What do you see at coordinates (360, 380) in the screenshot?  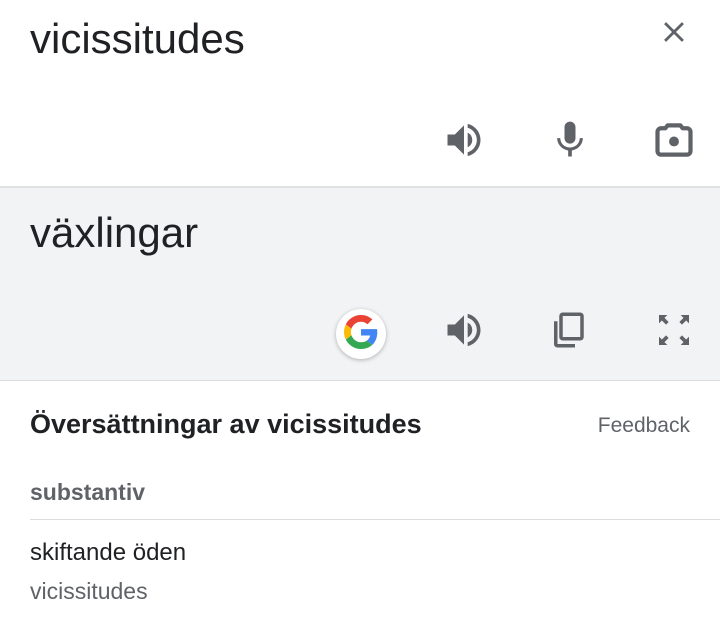 I see `section-divider` at bounding box center [360, 380].